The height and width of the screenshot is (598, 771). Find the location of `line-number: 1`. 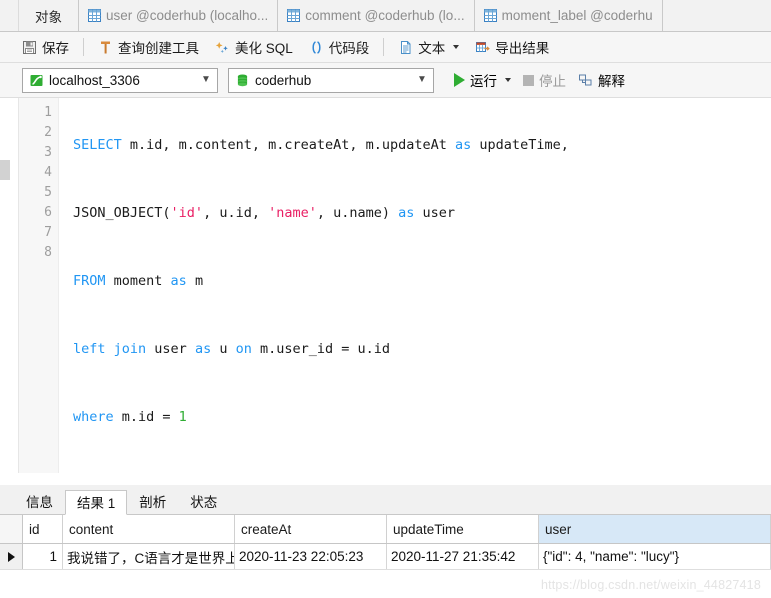

line-number: 1 is located at coordinates (48, 112).